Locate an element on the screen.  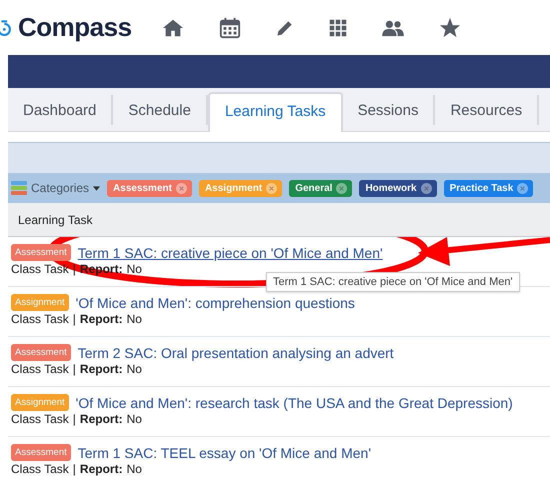
tooltip: Term 1 SAC: creative piece on 'Of Mice and Men' is located at coordinates (393, 282).